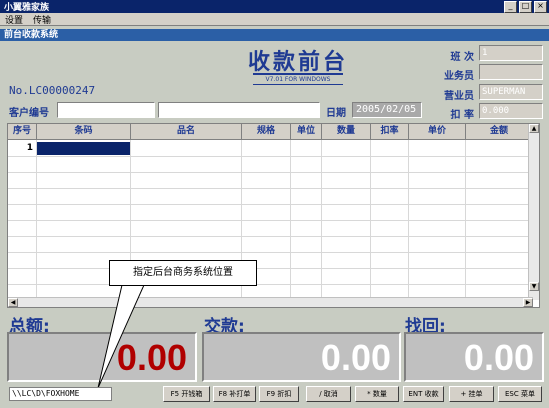  I want to click on customer-code-input, so click(106, 110).